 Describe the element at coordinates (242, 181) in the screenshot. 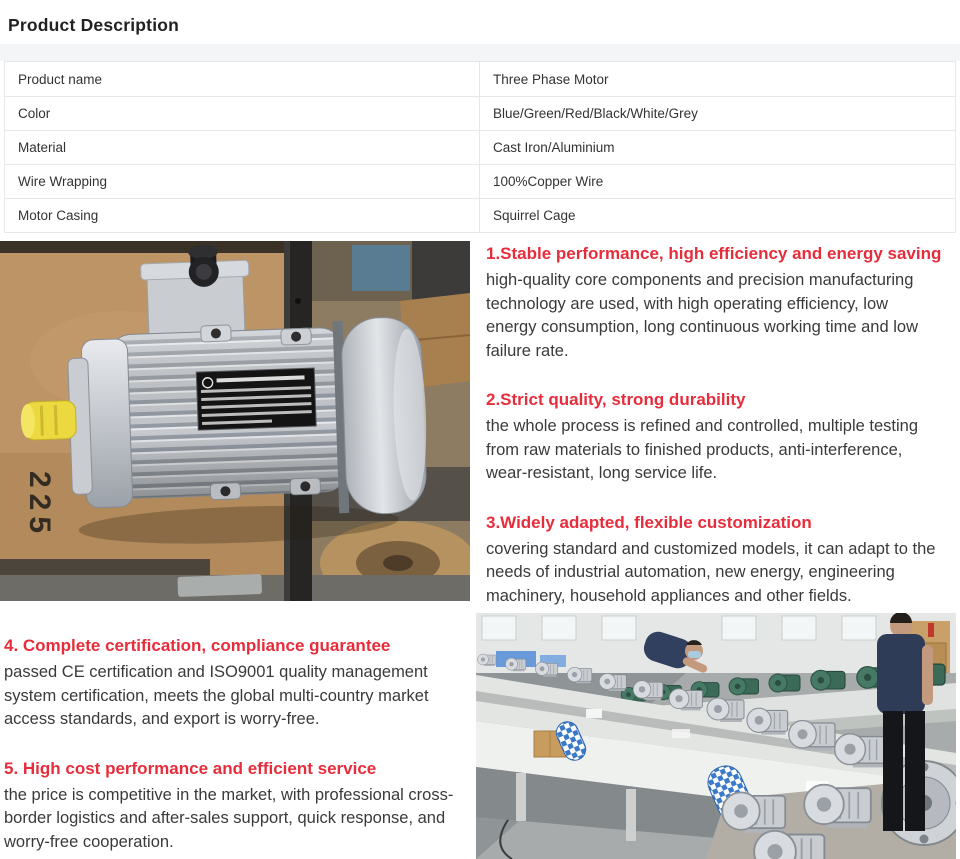

I see `spec-label: Wire Wrapping` at that location.